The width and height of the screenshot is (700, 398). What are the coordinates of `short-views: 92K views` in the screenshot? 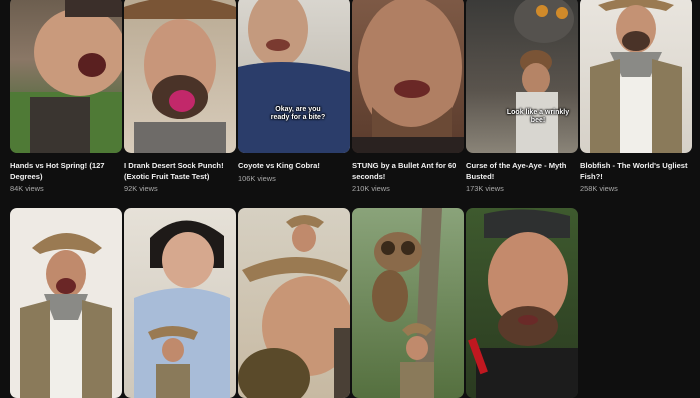 It's located at (141, 188).